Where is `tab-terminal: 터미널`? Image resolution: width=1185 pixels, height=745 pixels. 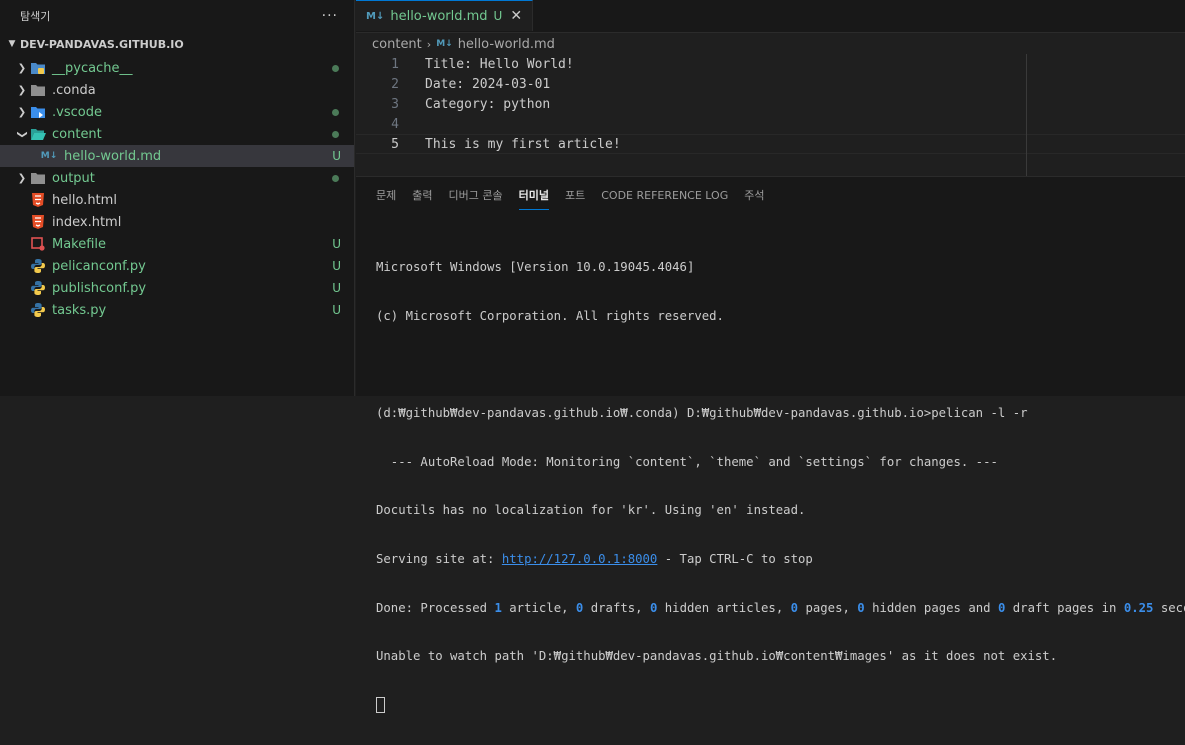
tab-terminal: 터미널 is located at coordinates (533, 195).